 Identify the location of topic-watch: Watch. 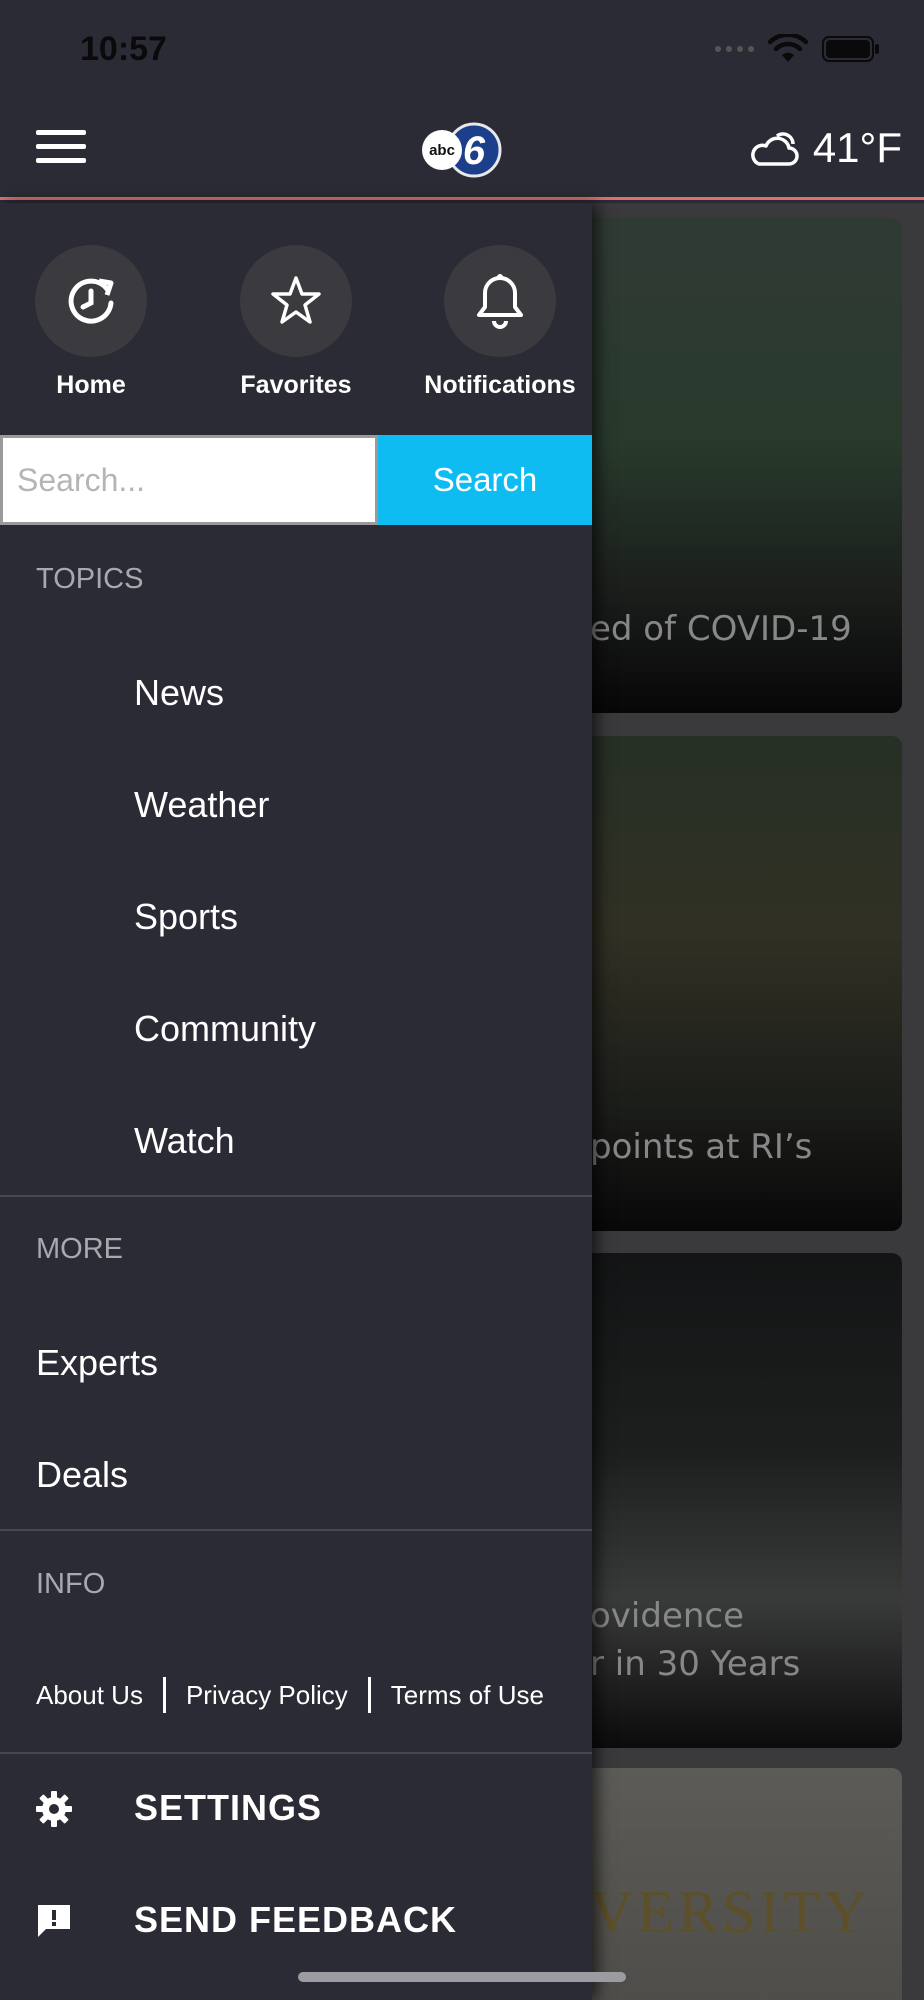
(184, 1141).